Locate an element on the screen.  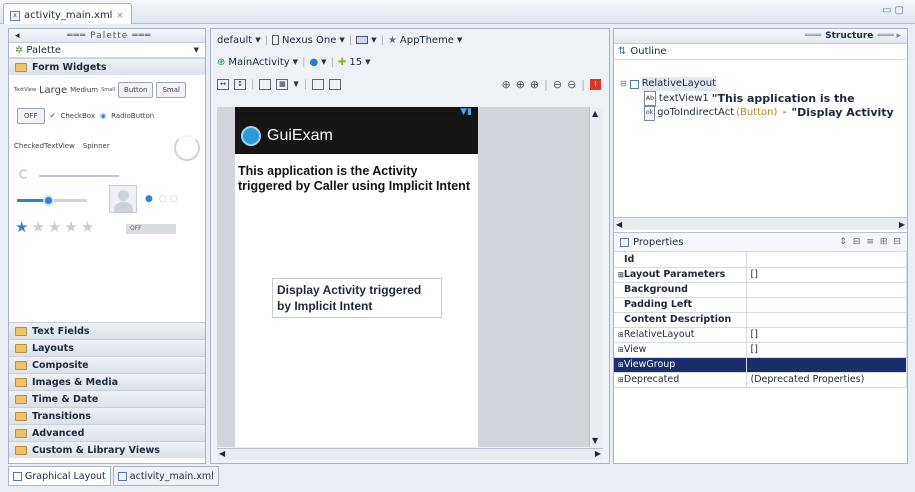
property-row: Background is located at coordinates (760, 290).